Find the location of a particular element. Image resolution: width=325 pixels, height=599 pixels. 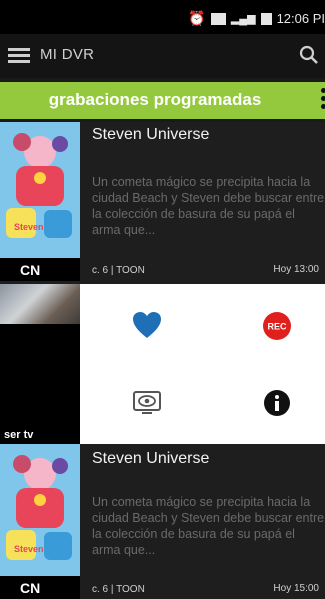

app-bar: MI DVR is located at coordinates (162, 56).